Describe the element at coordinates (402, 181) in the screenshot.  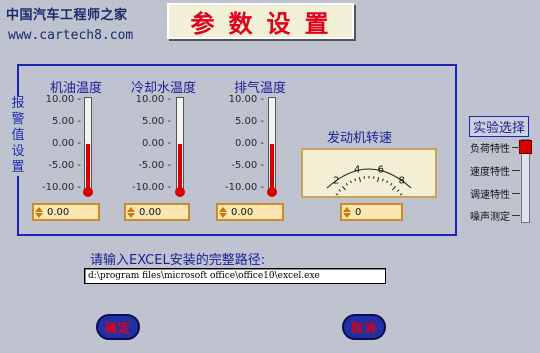
I see `meter-scale-label: 8` at that location.